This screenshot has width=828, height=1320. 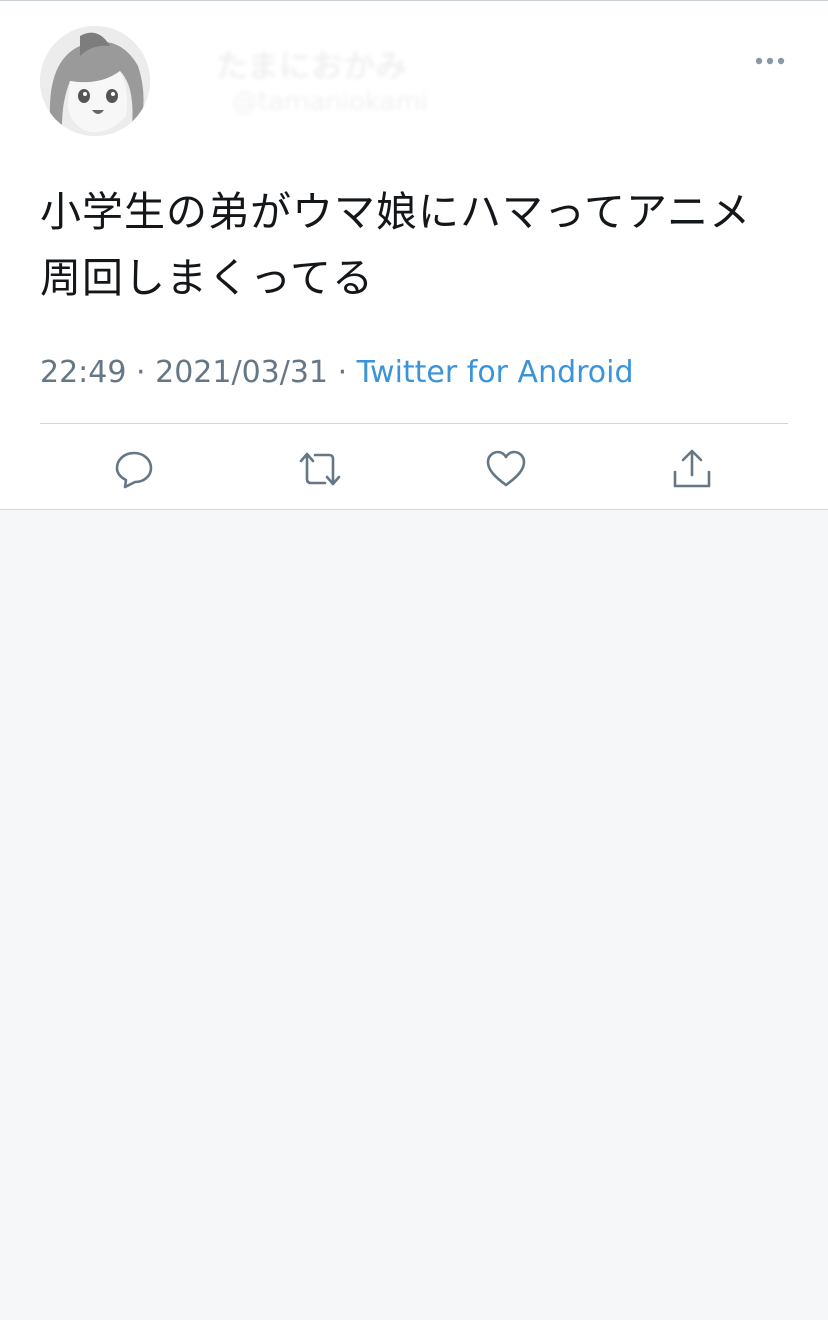 I want to click on action-bar, so click(x=414, y=469).